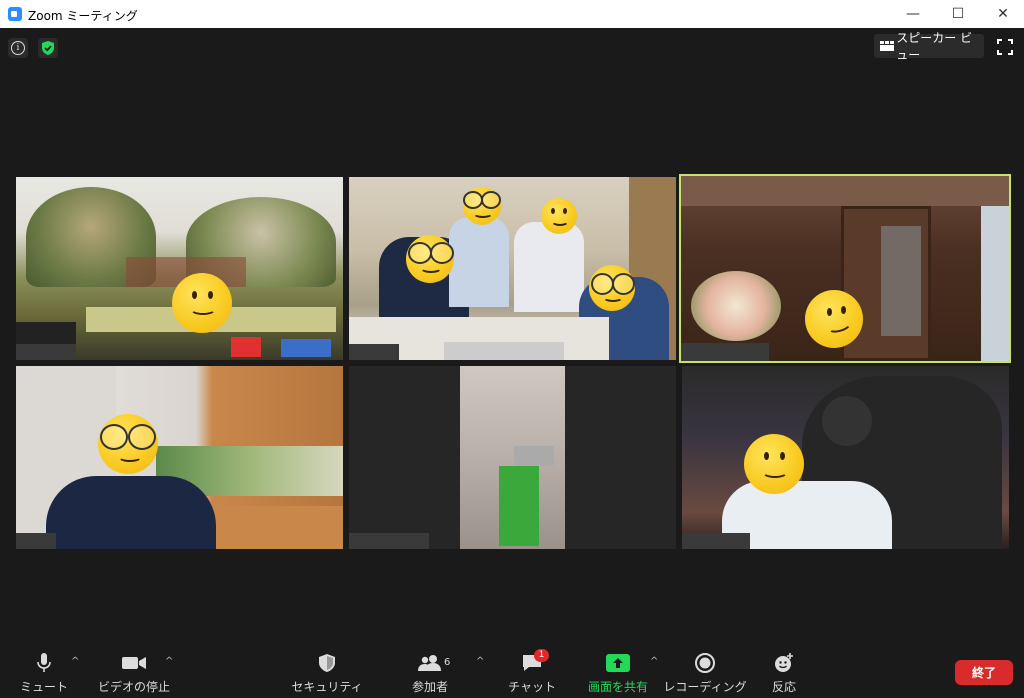  I want to click on end-meeting-button: 終了, so click(984, 672).